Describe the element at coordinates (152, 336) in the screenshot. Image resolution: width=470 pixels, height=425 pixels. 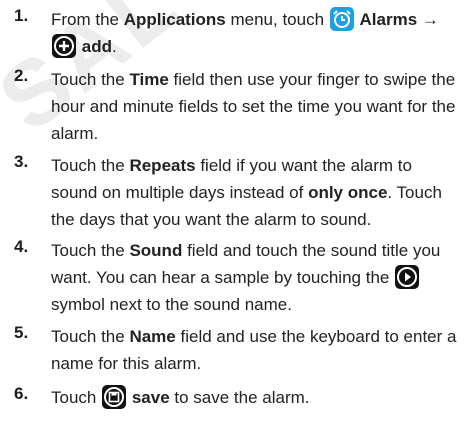
I see `name-label: Name` at that location.